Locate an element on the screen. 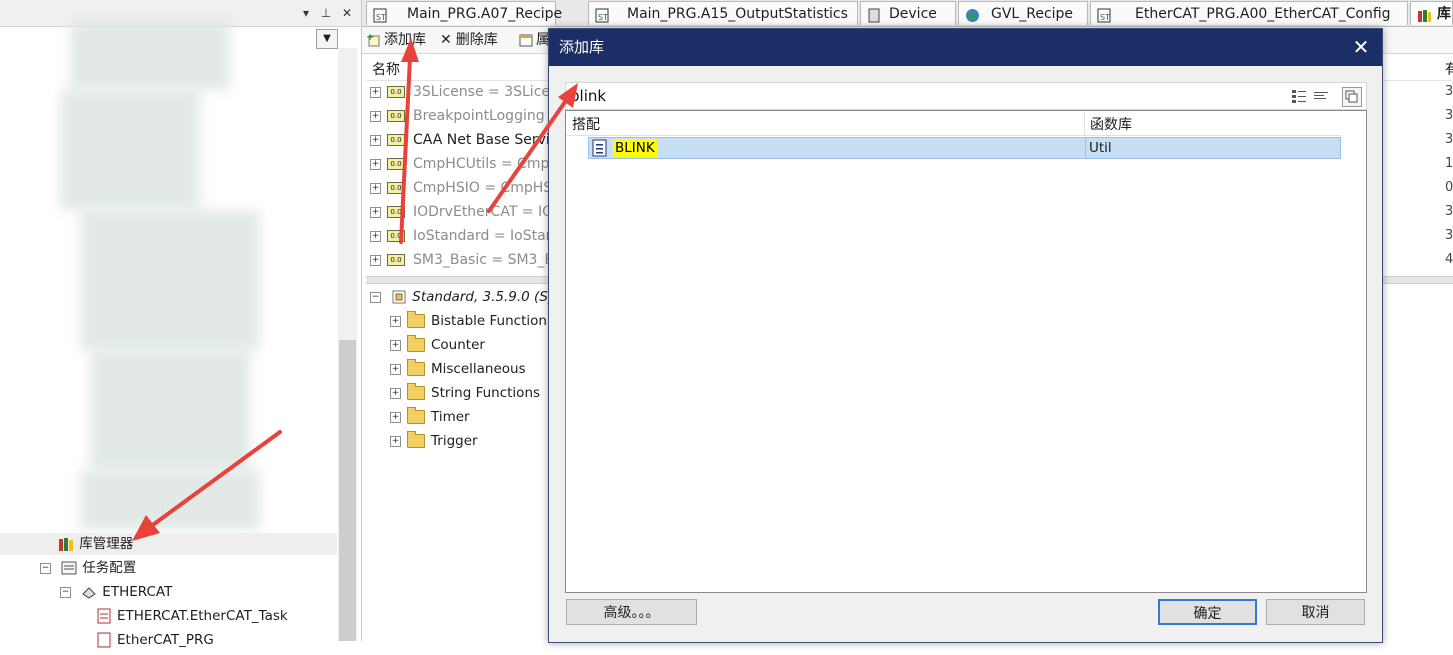  chevron-down-icon: ▼ is located at coordinates (327, 39).